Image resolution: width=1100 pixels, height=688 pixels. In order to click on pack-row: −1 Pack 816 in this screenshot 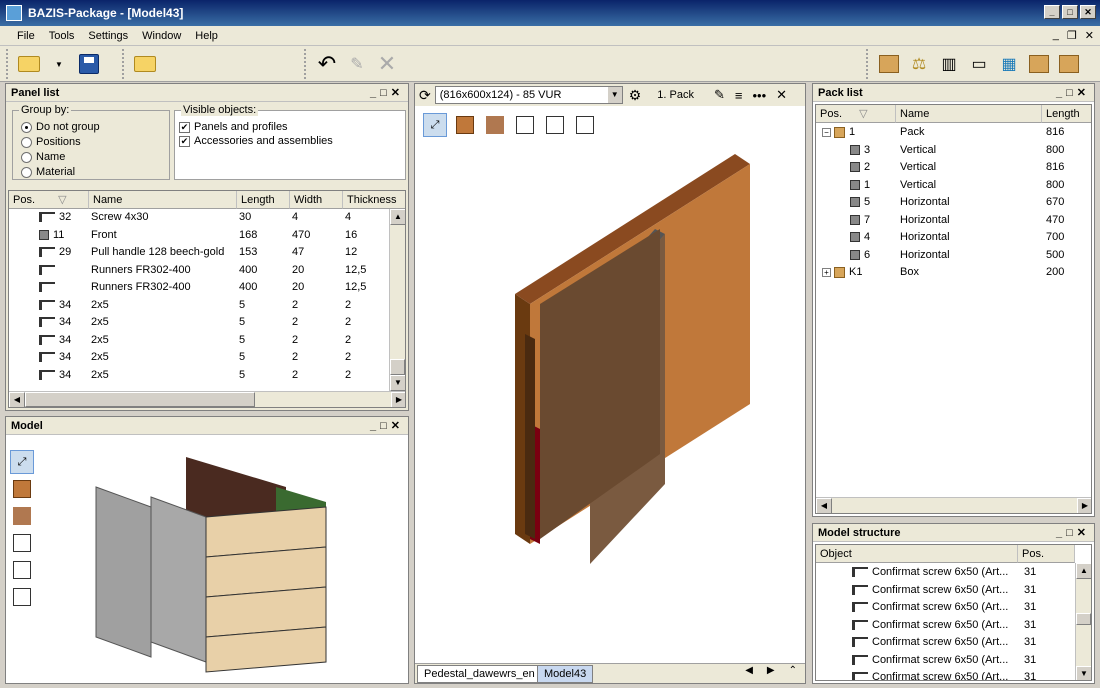, I will do `click(953, 133)`.